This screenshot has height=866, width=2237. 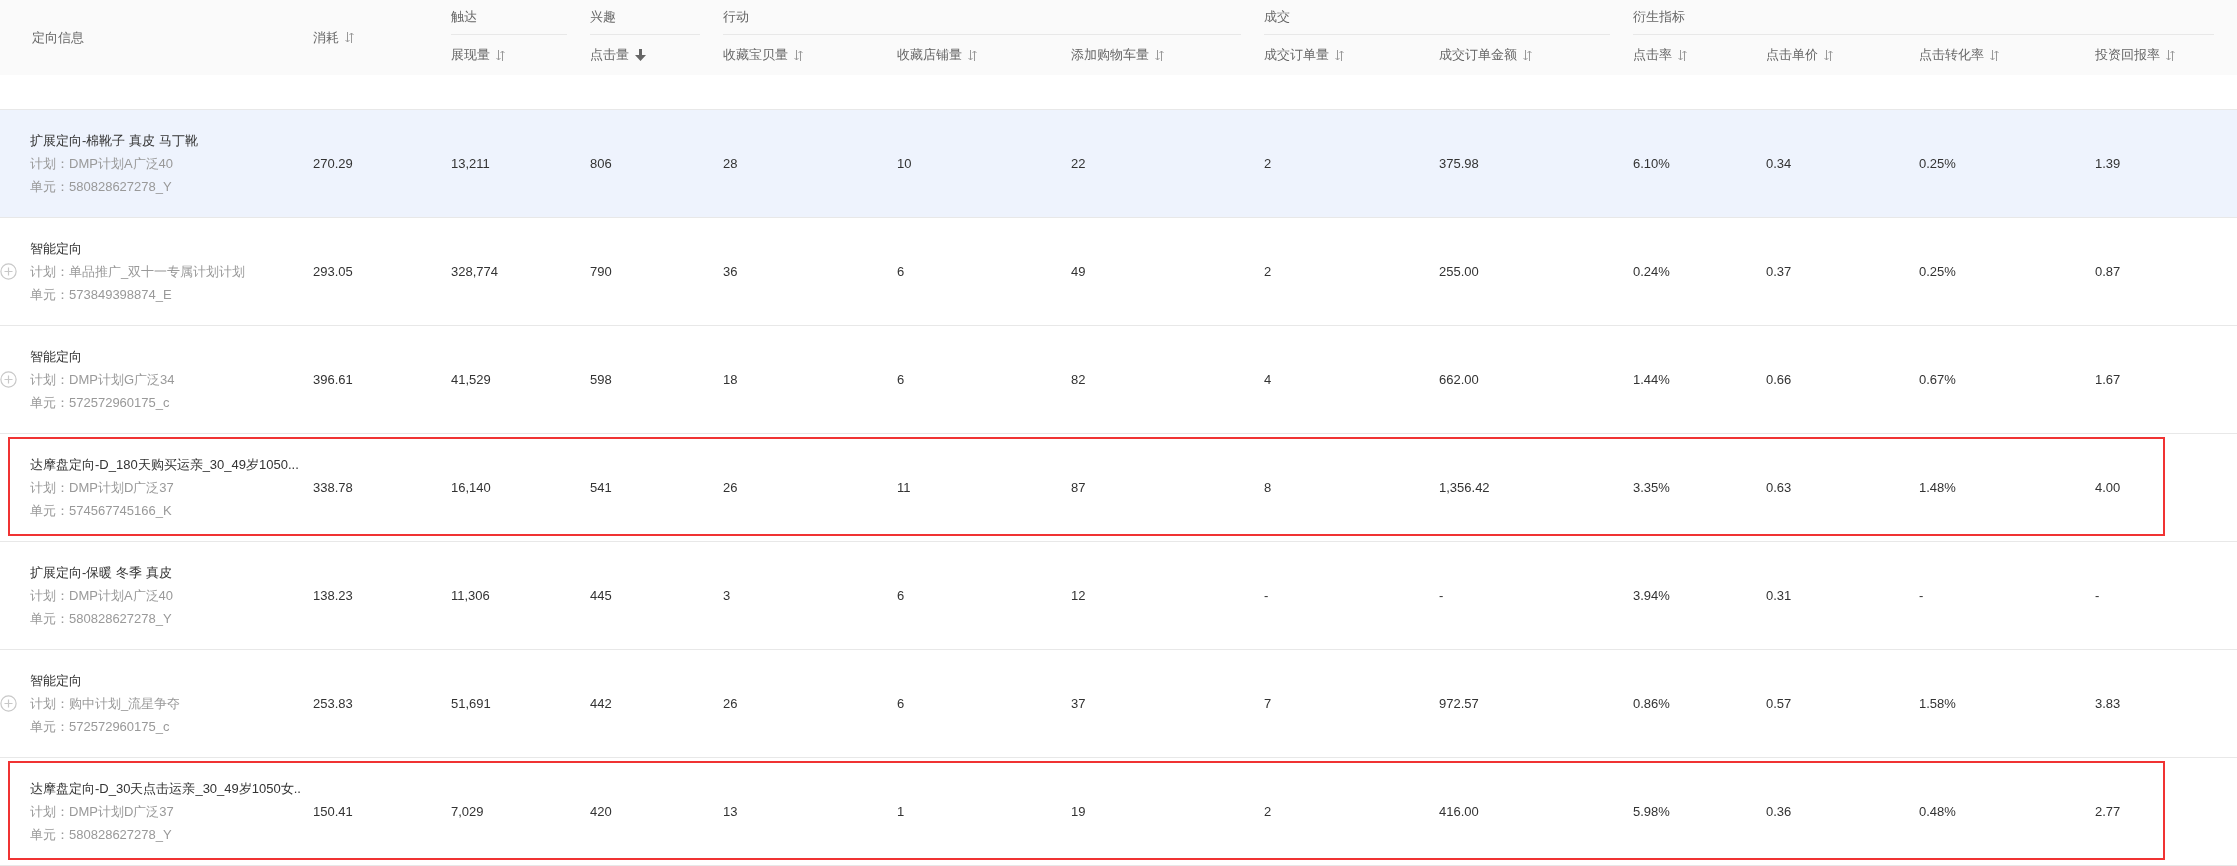 What do you see at coordinates (2108, 163) in the screenshot?
I see `table-cell: 1.39` at bounding box center [2108, 163].